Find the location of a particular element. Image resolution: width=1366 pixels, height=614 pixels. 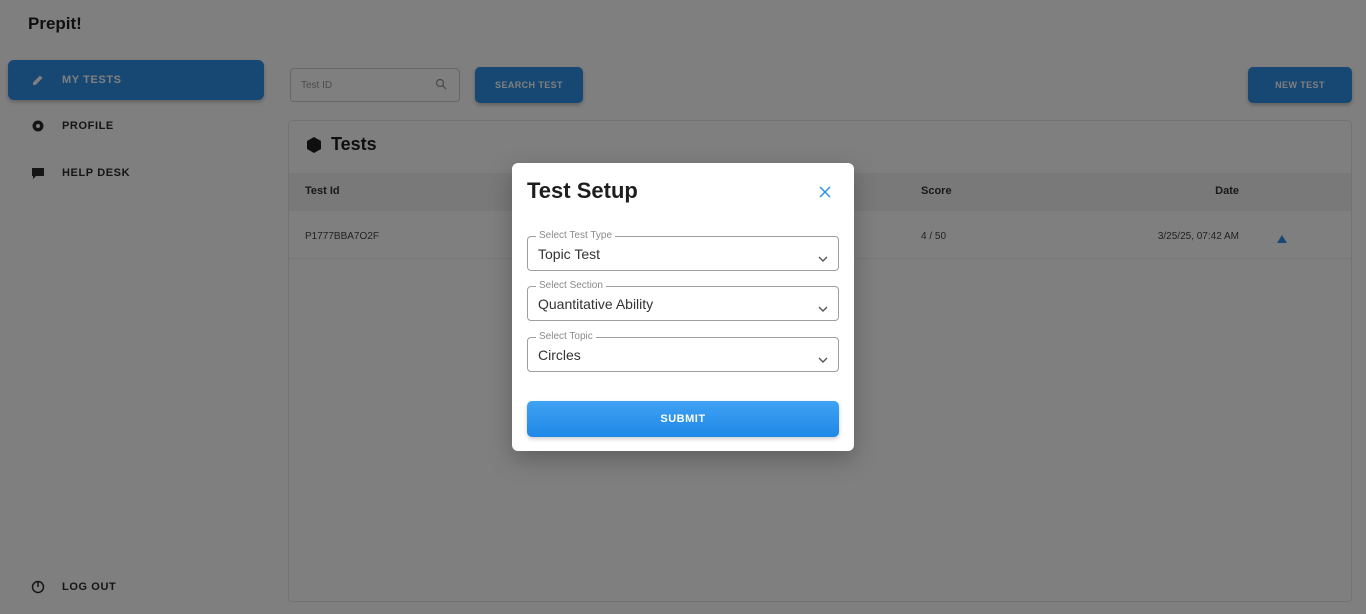

field-legend: Select Section is located at coordinates (571, 286).